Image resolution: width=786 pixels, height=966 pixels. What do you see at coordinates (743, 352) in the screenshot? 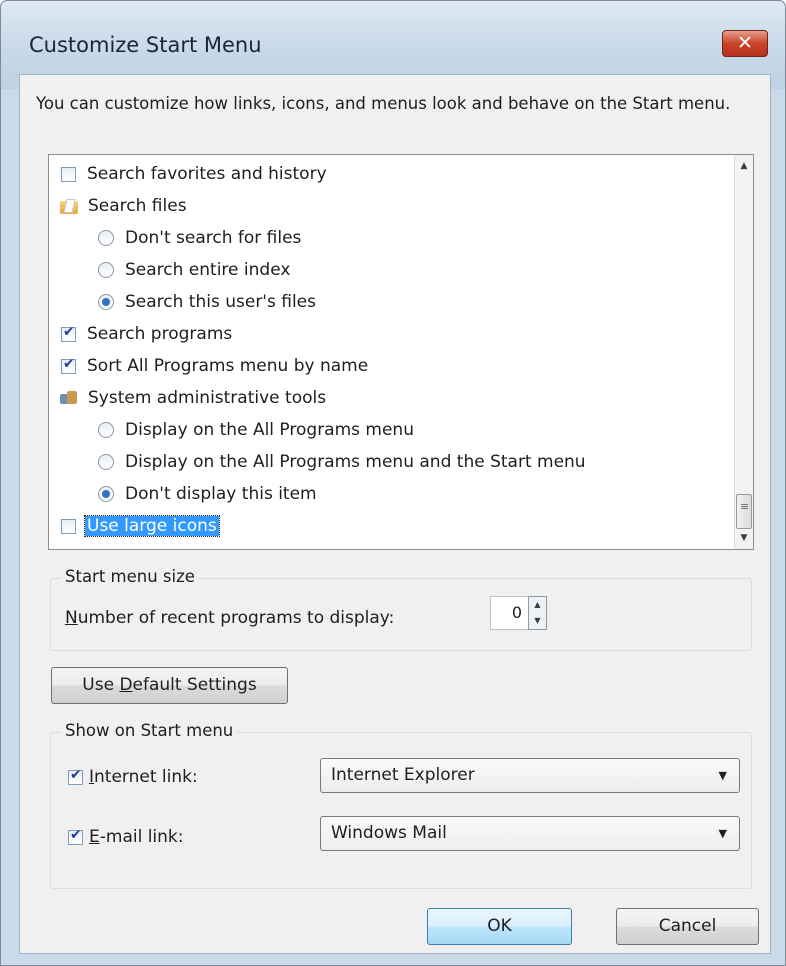
I see `options-scrollbar: ▲ ▼` at bounding box center [743, 352].